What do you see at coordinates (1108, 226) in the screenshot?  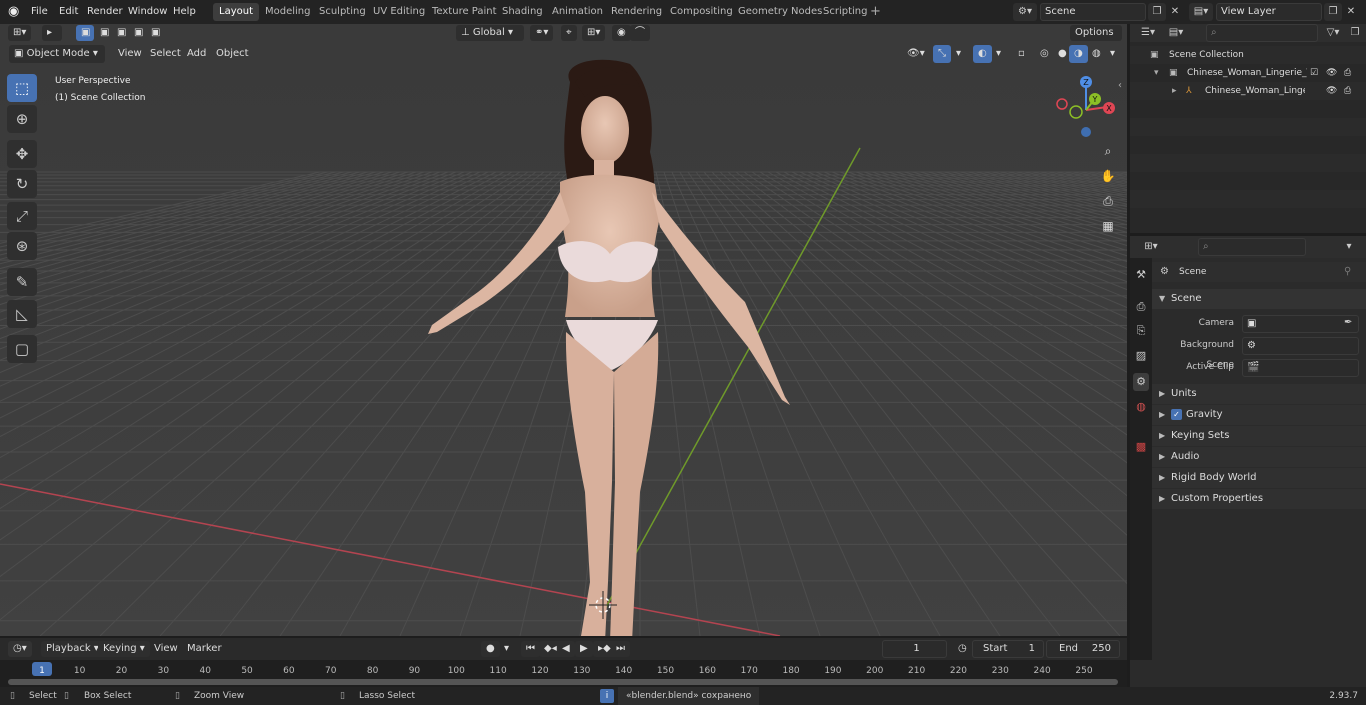 I see `ortho-toggle-icon: ▦` at bounding box center [1108, 226].